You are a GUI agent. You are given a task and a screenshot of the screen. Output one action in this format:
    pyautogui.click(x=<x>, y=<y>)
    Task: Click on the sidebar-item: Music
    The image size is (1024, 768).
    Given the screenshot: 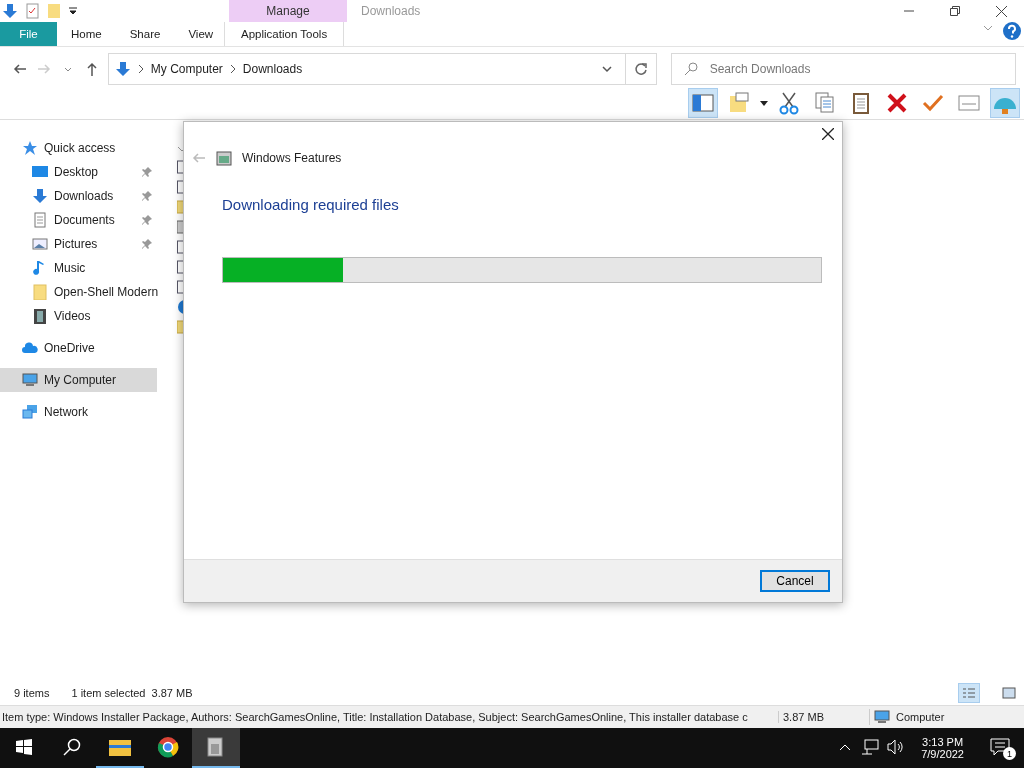 What is the action you would take?
    pyautogui.click(x=78, y=268)
    